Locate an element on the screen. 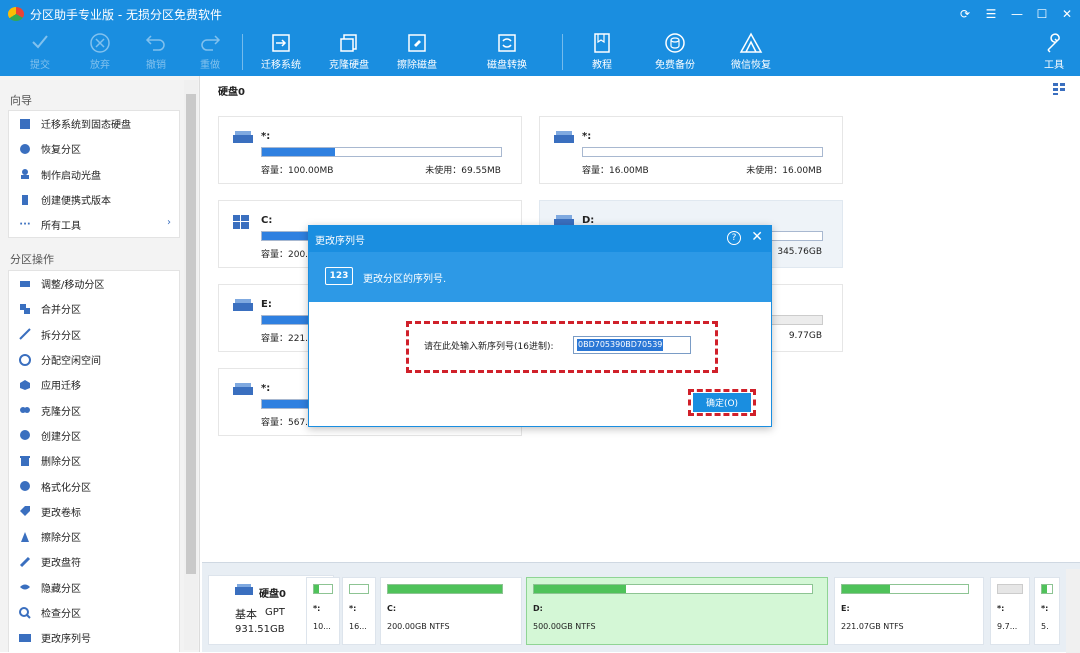 This screenshot has height=653, width=1080. sidebar-item-wipe-partition: 擦除分区 is located at coordinates (94, 536).